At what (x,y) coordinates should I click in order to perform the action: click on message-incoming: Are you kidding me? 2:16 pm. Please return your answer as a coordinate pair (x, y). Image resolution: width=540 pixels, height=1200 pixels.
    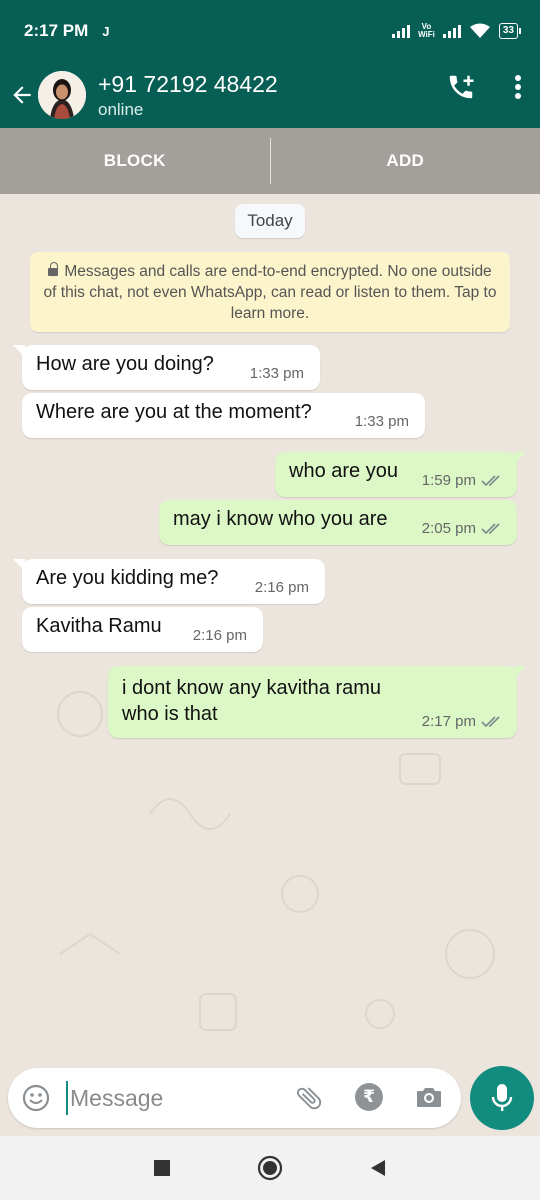
    Looking at the image, I should click on (169, 581).